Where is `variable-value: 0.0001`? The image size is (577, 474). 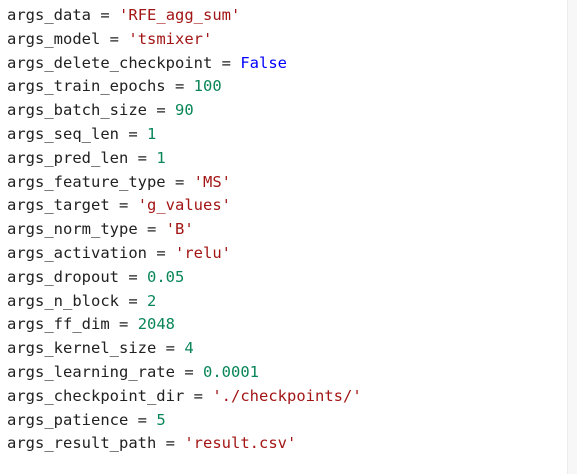 variable-value: 0.0001 is located at coordinates (231, 371).